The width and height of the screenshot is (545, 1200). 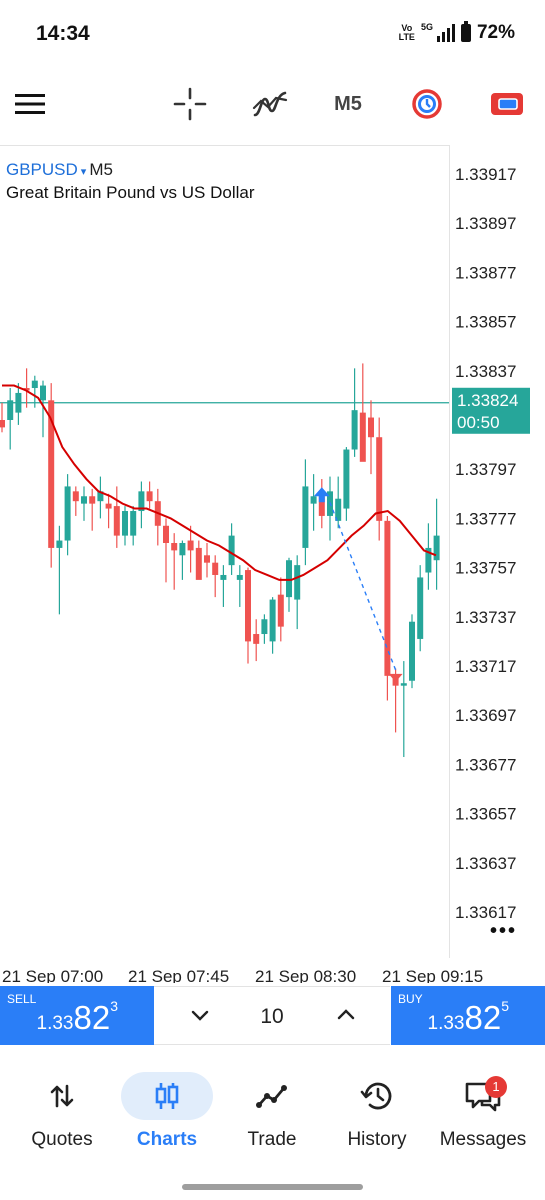 I want to click on nav-charts-icon-wrap, so click(x=167, y=1096).